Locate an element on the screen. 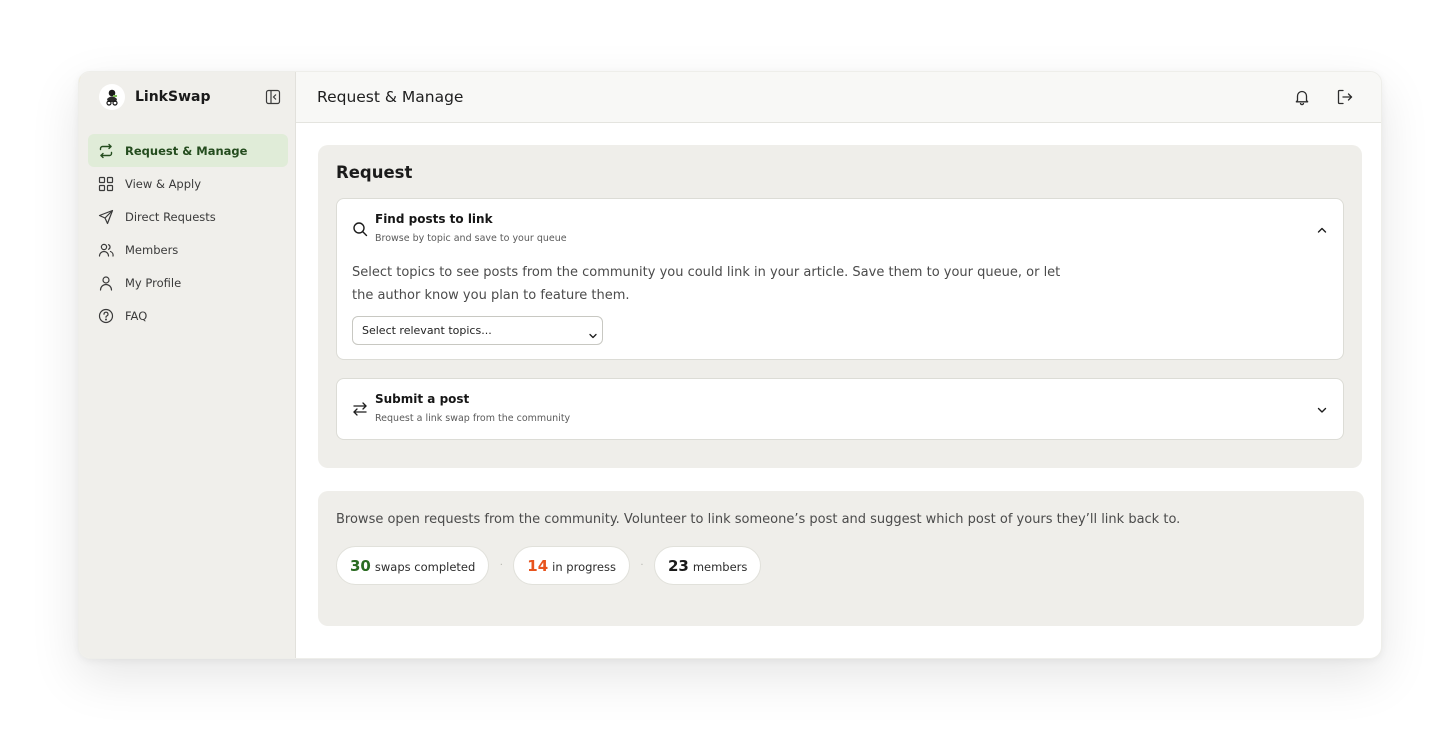  linkswap-logo-icon is located at coordinates (112, 97).